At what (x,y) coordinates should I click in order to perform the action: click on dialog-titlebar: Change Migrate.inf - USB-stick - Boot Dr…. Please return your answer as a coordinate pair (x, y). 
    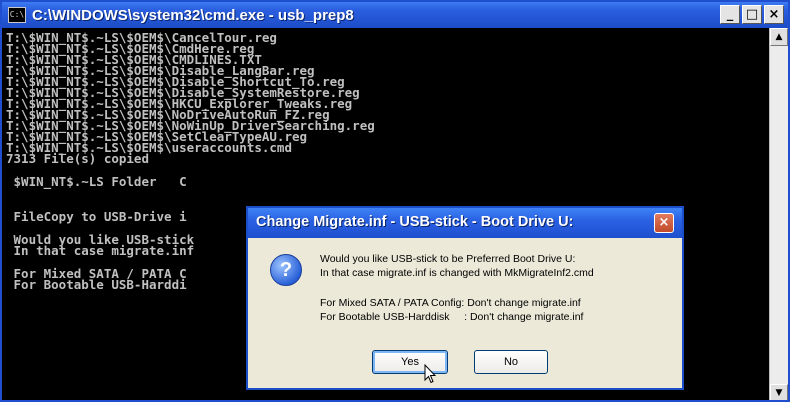
    Looking at the image, I should click on (465, 223).